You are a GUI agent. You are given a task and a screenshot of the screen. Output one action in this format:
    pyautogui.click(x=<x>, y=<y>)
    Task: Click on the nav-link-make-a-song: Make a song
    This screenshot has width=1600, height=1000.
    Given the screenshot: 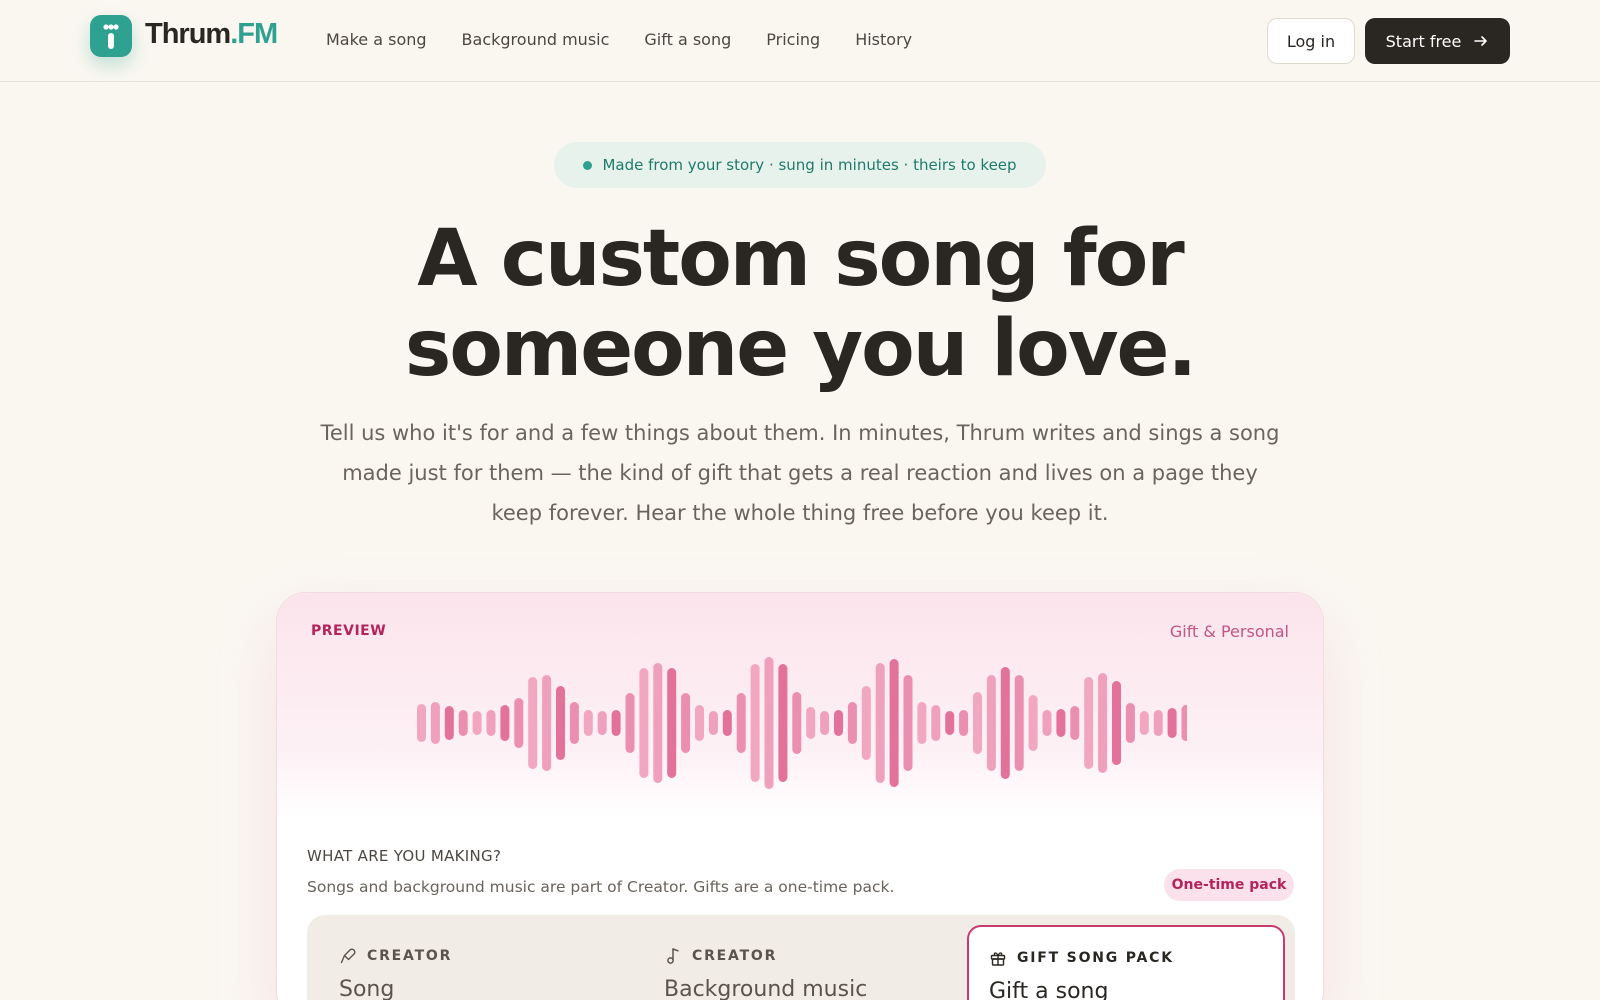 What is the action you would take?
    pyautogui.click(x=376, y=39)
    